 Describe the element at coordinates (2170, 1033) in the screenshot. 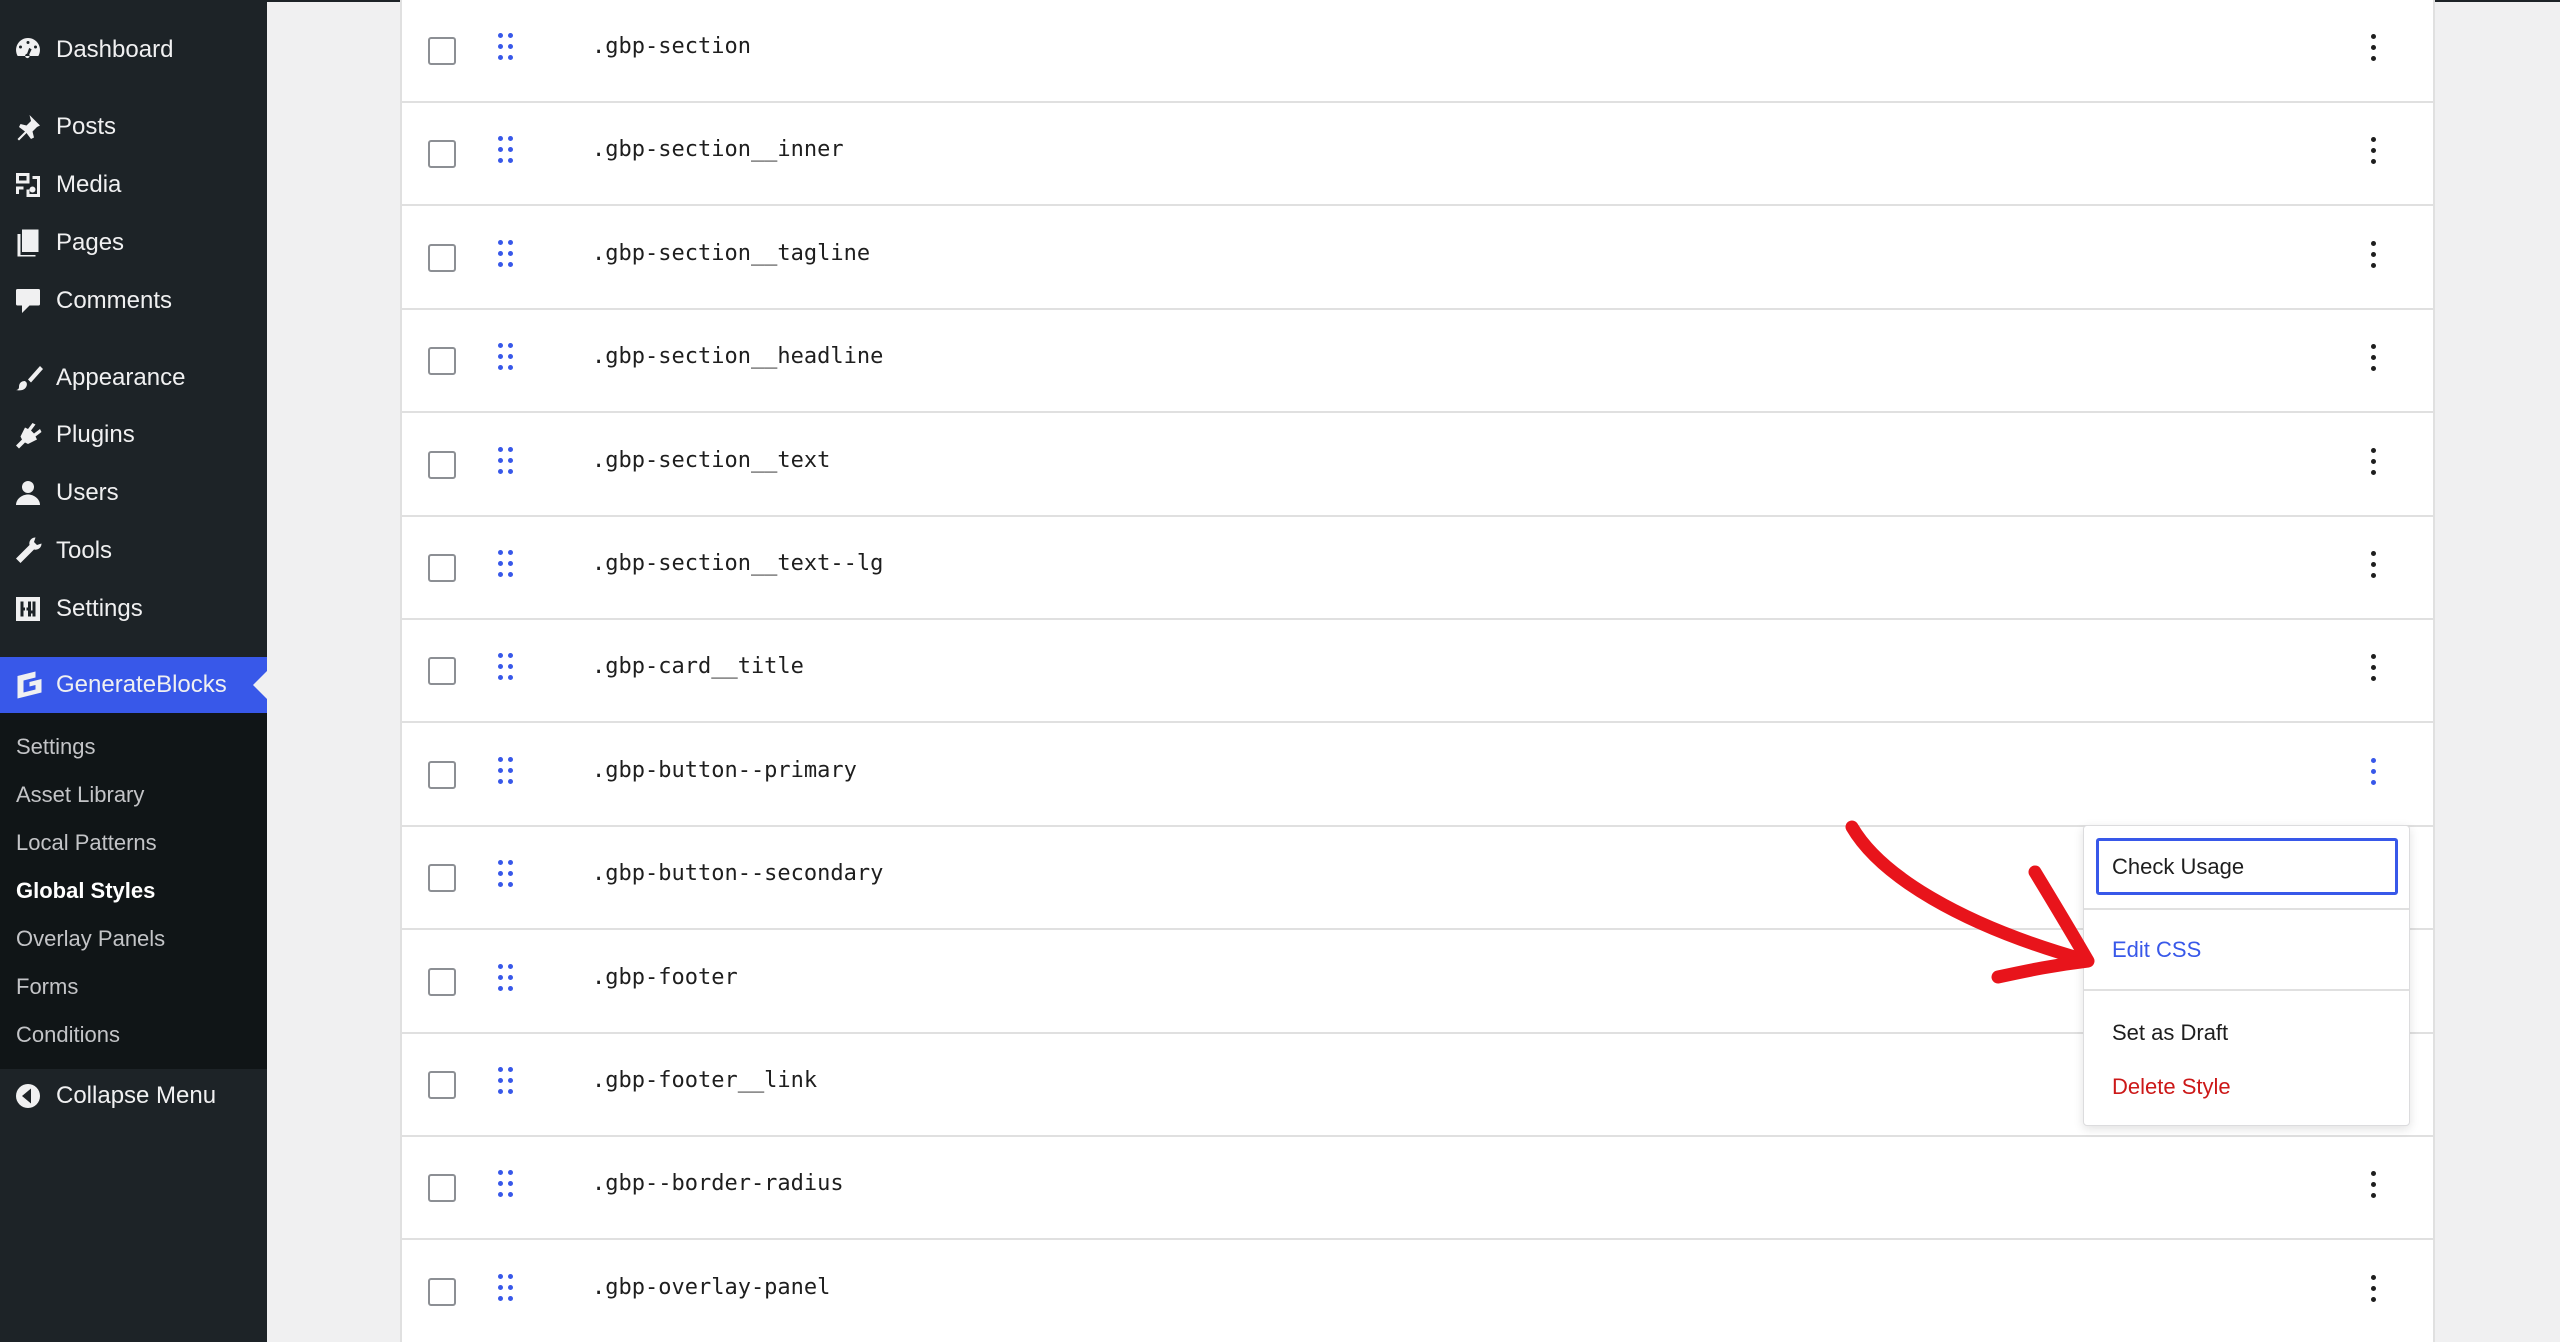

I see `set-as-draft-item: Set as Draft` at that location.